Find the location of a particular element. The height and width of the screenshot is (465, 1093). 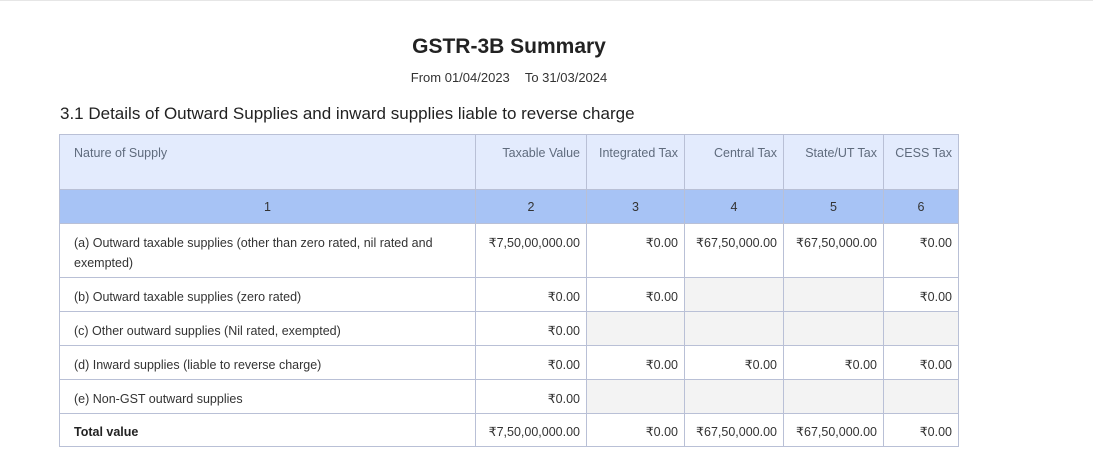

total-integrated-tax: ₹0.00 is located at coordinates (635, 430).